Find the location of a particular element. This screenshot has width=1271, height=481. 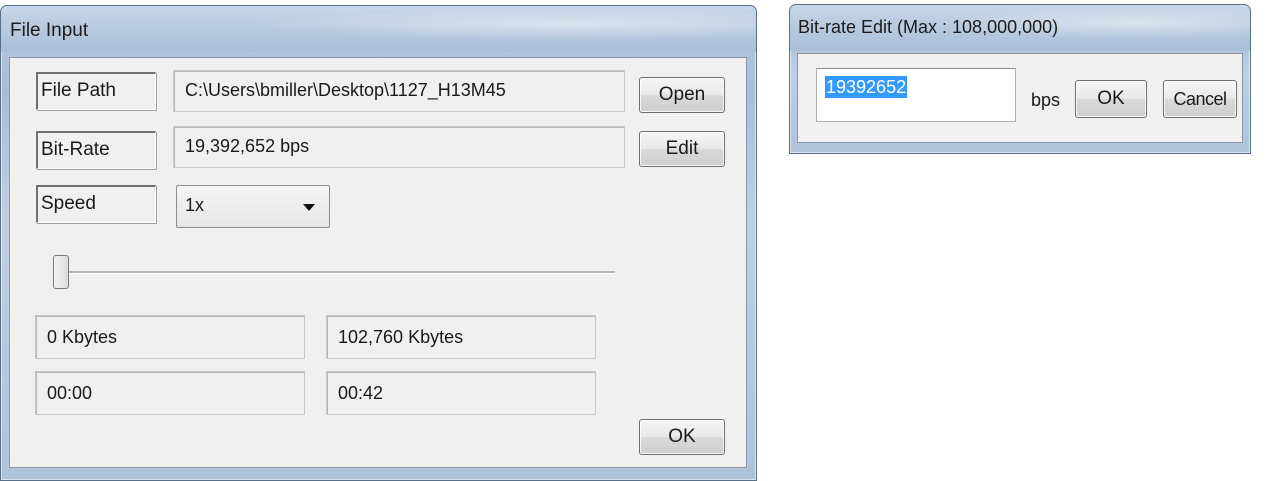

file-path-label: File Path is located at coordinates (96, 91).